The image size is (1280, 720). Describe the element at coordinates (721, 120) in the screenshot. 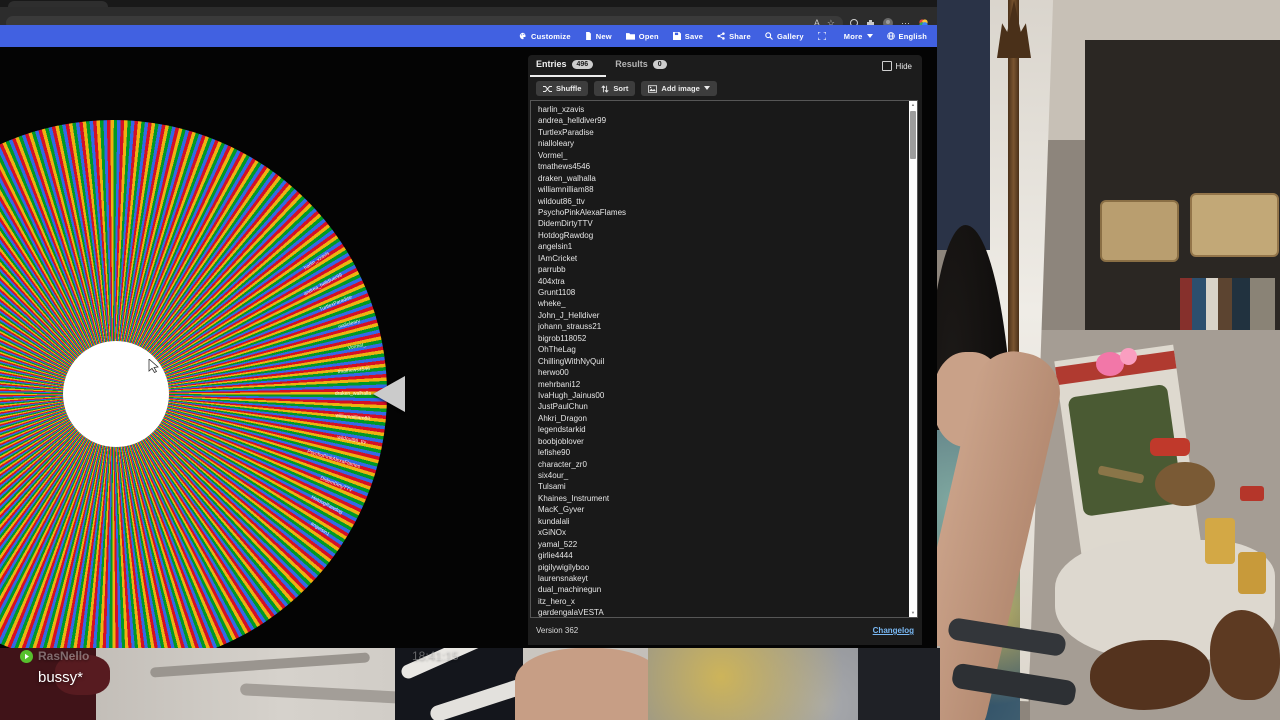

I see `list-item: andrea_helldiver99` at that location.